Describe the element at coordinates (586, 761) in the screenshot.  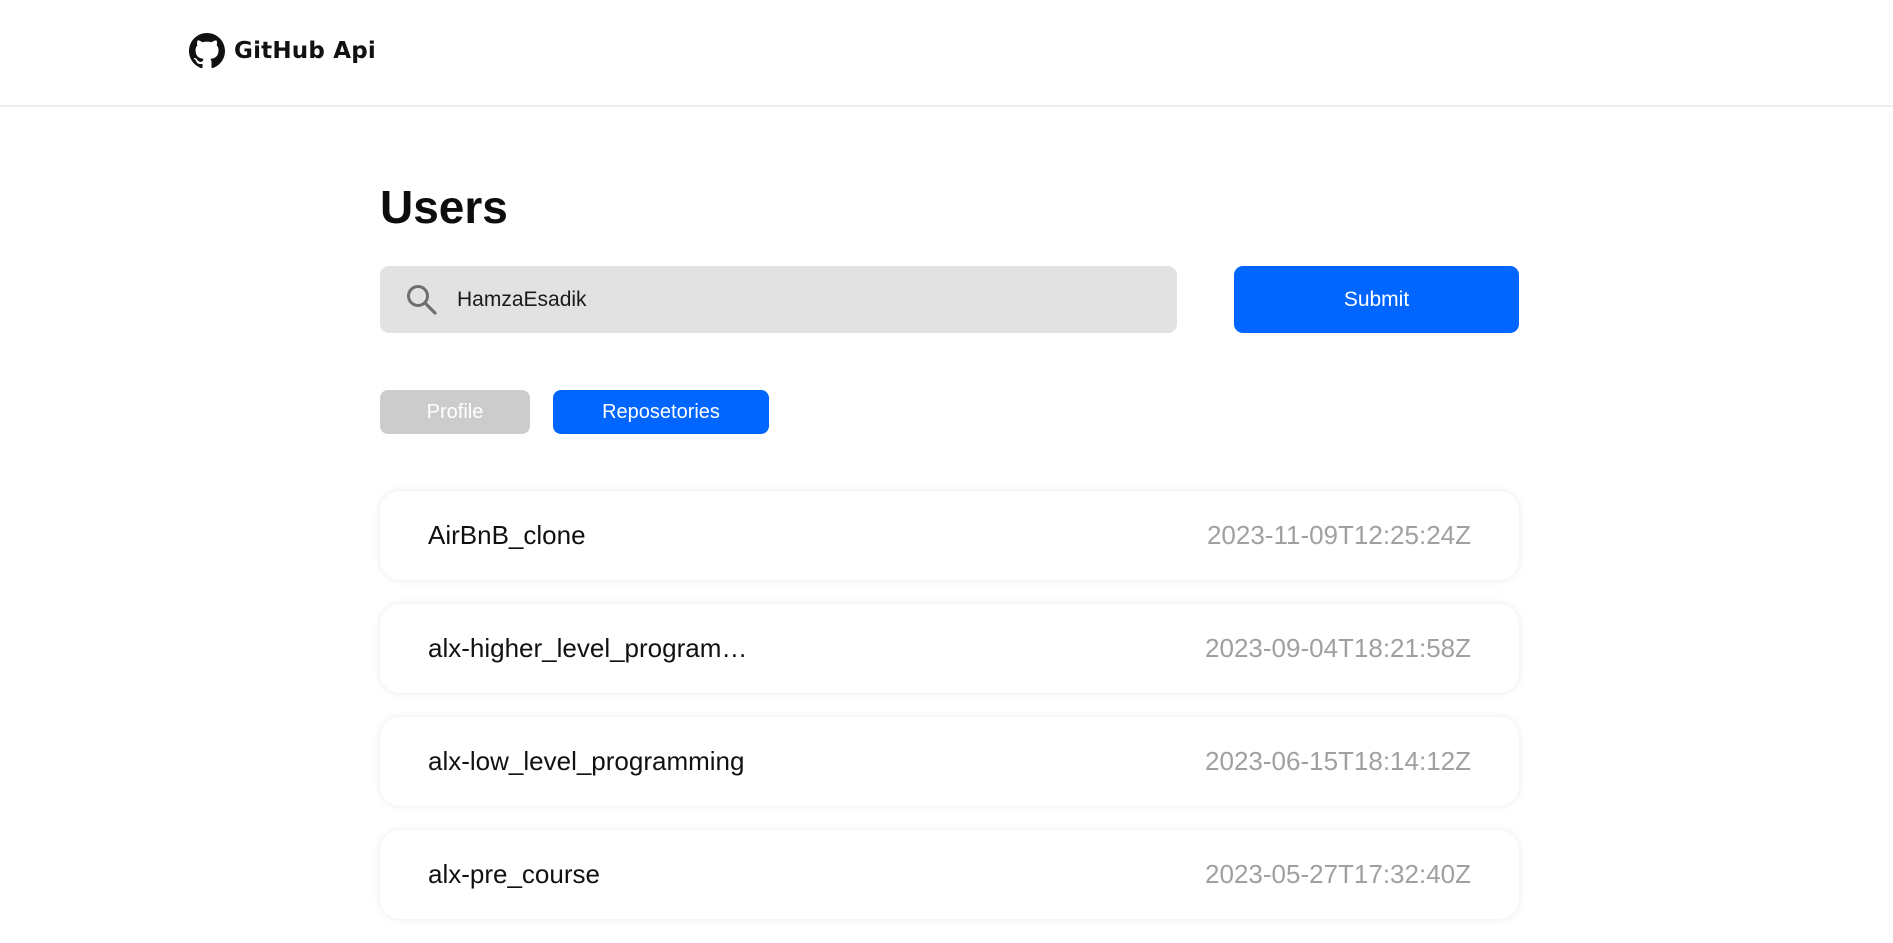
I see `repo-name: alx-low_level_programming` at that location.